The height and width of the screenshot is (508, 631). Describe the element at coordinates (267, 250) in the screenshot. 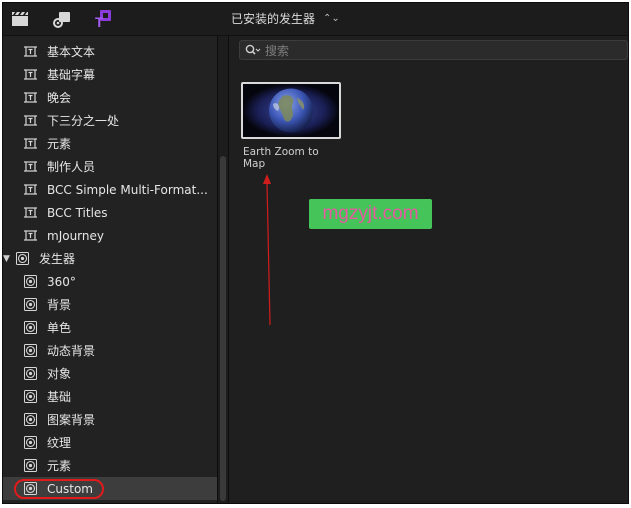

I see `annotation-arrow` at that location.